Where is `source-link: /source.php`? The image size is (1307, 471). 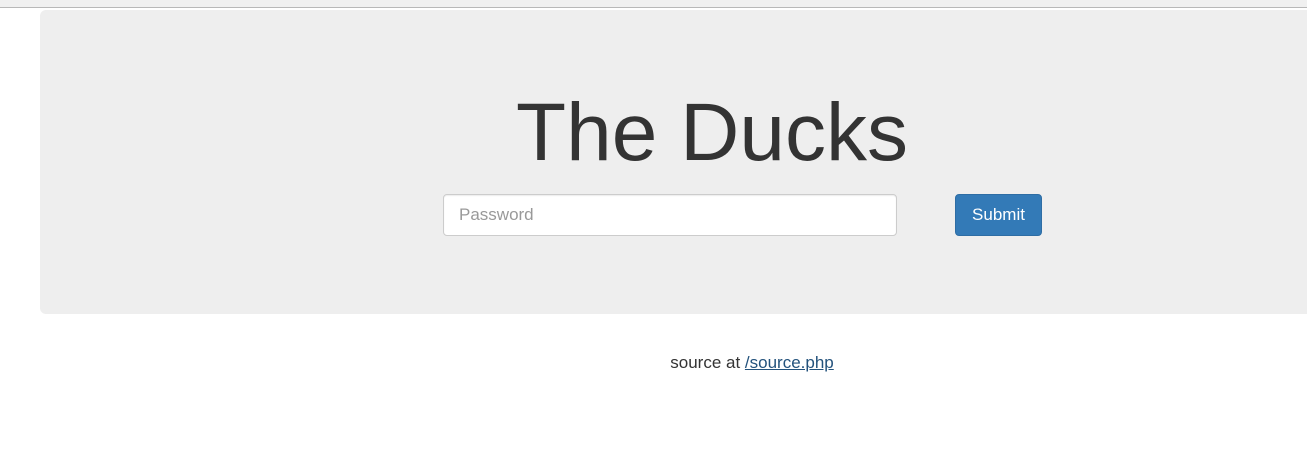 source-link: /source.php is located at coordinates (789, 362).